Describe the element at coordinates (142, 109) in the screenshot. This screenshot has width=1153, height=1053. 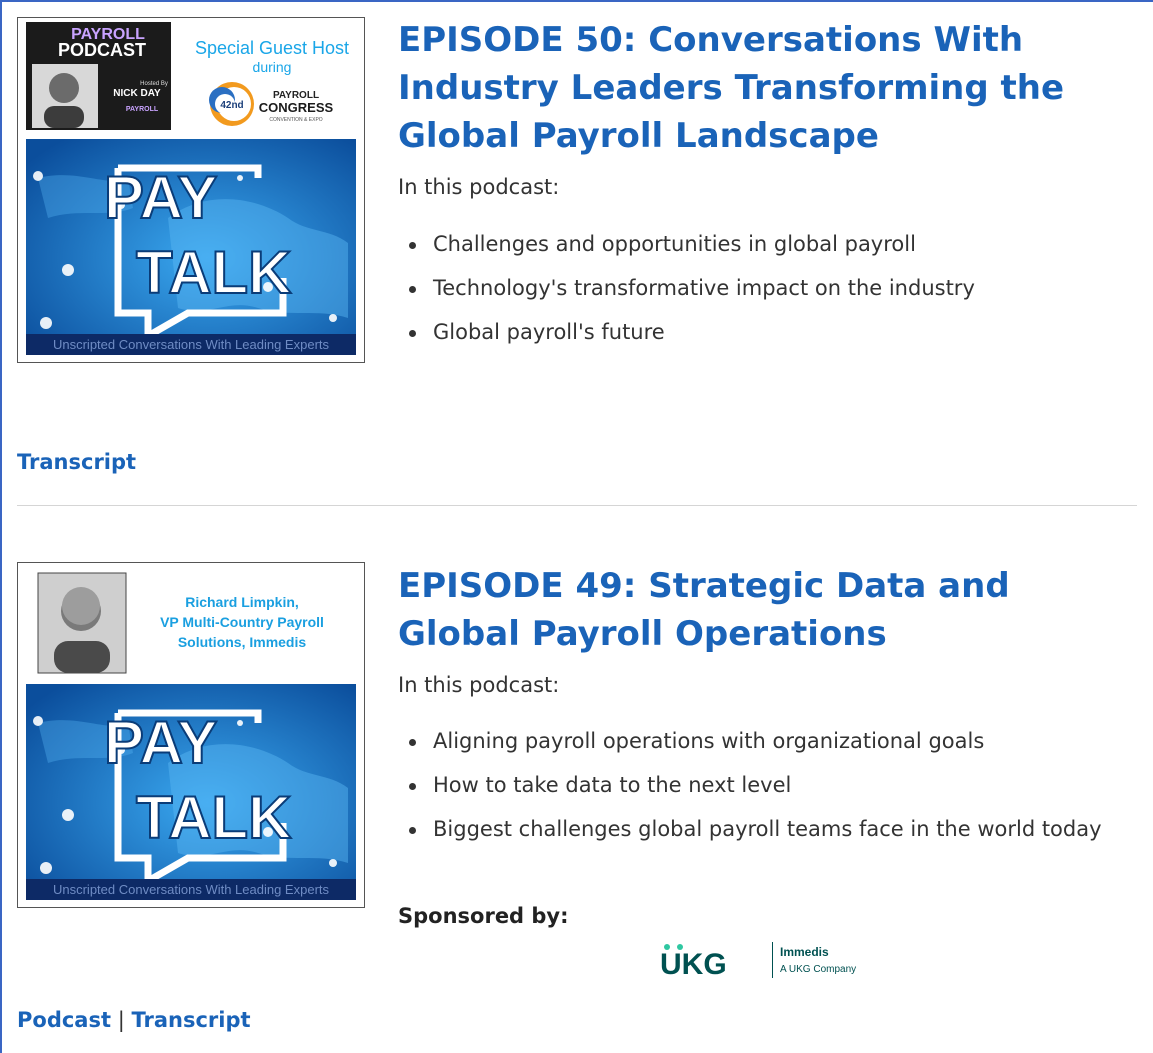
I see `svg-text: PAYROLL` at that location.